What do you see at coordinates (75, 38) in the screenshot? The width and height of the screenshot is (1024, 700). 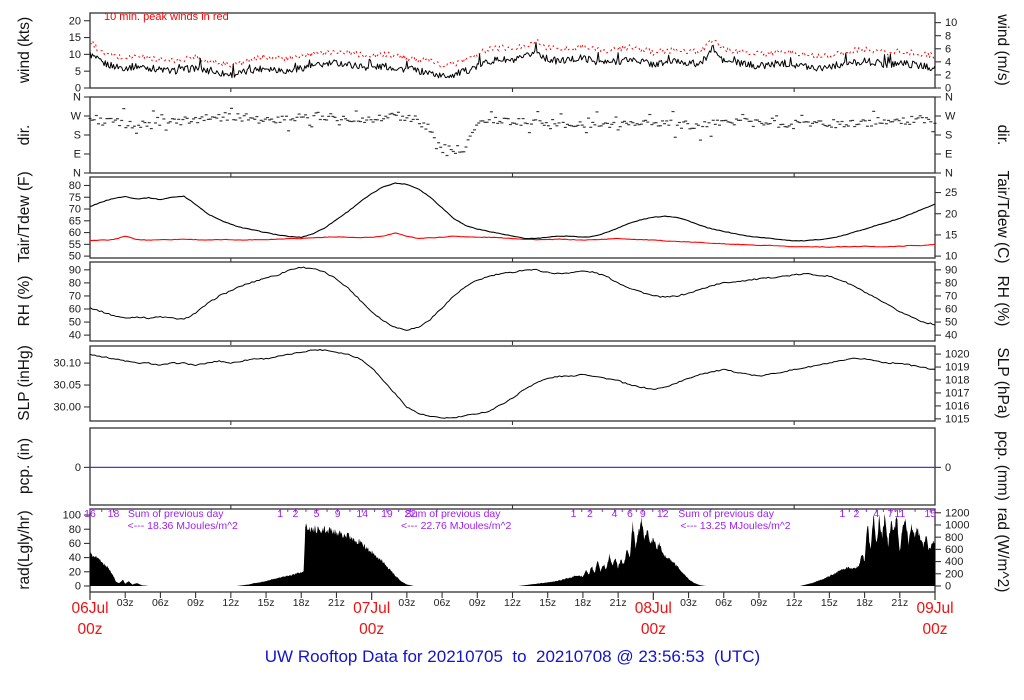 I see `wind-ytick-label-left: 15` at bounding box center [75, 38].